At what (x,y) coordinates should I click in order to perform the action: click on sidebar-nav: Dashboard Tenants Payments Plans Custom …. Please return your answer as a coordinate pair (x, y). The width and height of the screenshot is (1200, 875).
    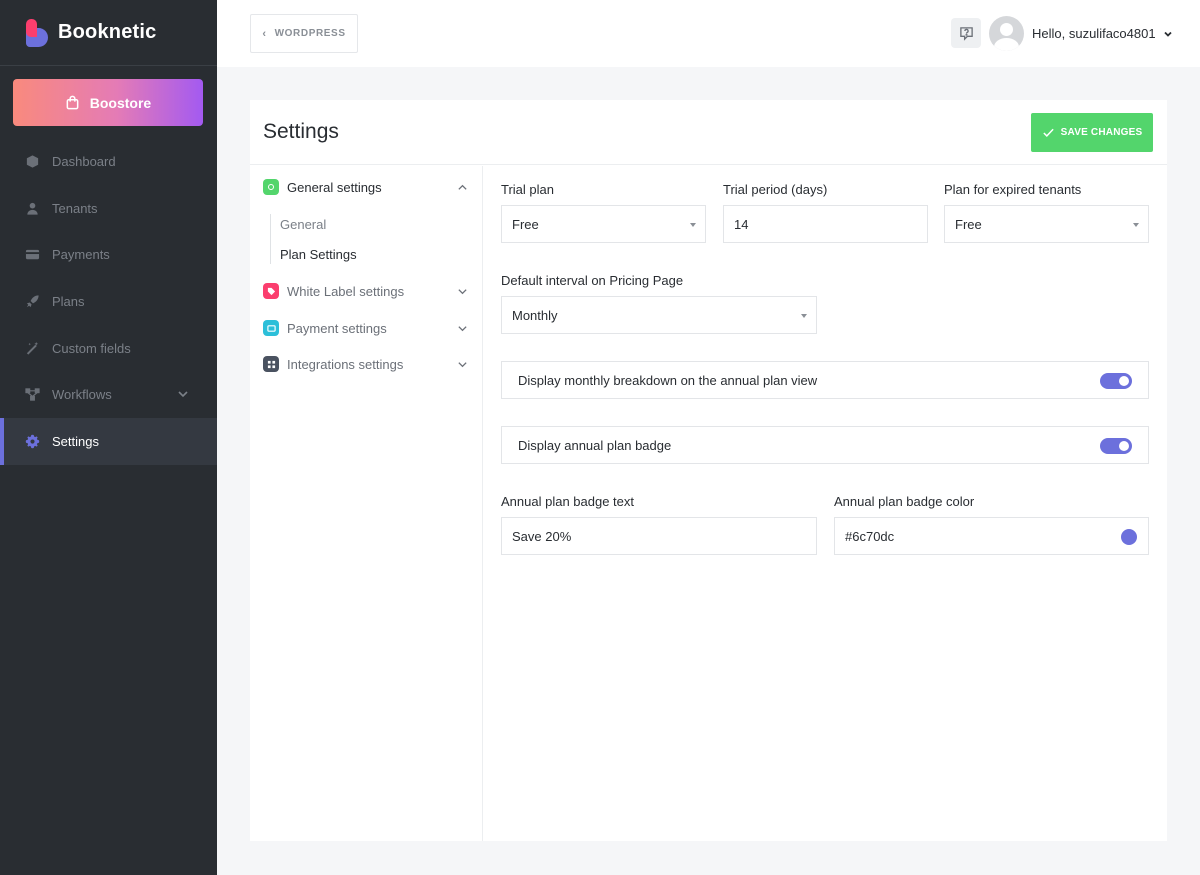
    Looking at the image, I should click on (108, 301).